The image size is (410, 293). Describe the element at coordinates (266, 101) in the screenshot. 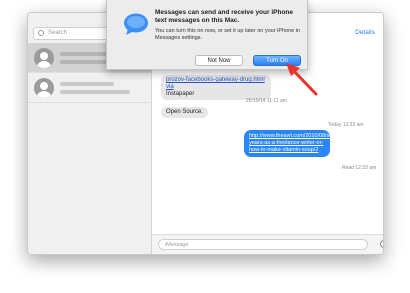

I see `timestamp: 25/10/14 11:11 am` at that location.